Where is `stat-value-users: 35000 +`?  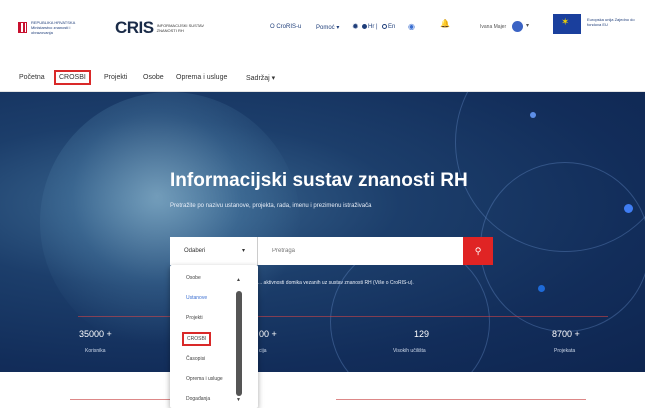
stat-value-users: 35000 + is located at coordinates (95, 334).